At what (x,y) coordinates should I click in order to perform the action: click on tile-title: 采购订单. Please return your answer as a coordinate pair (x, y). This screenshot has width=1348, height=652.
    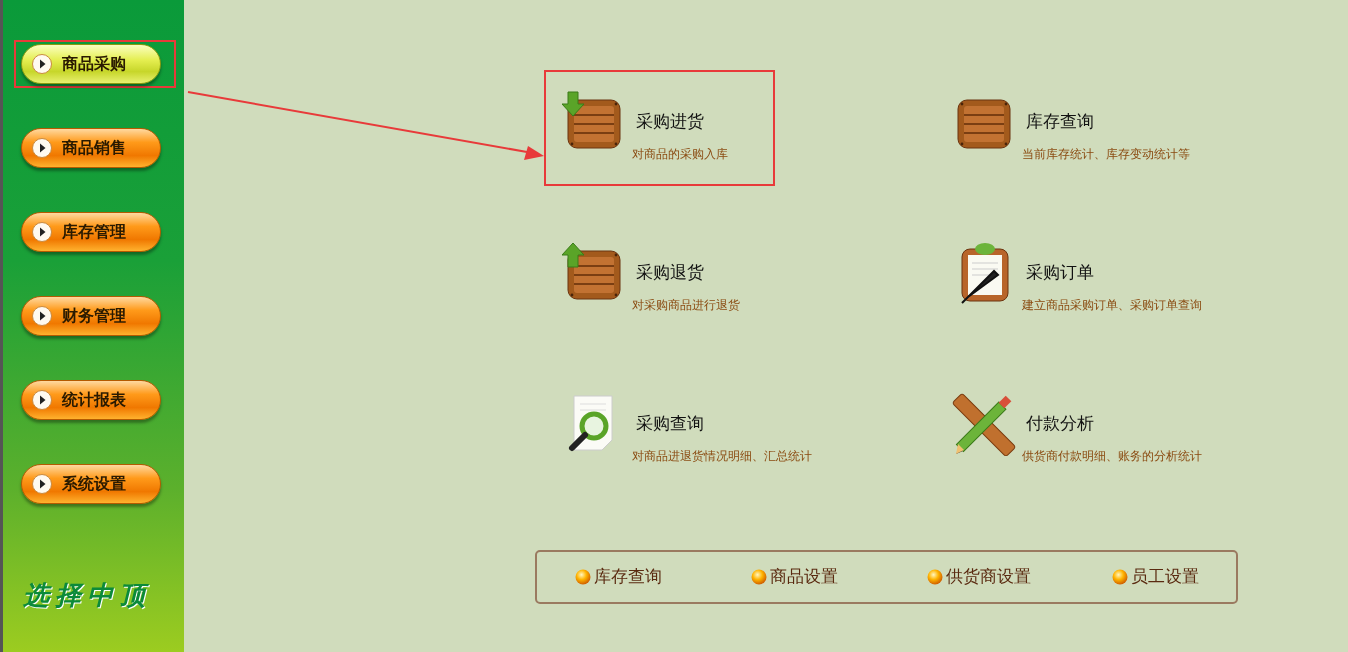
    Looking at the image, I should click on (1060, 273).